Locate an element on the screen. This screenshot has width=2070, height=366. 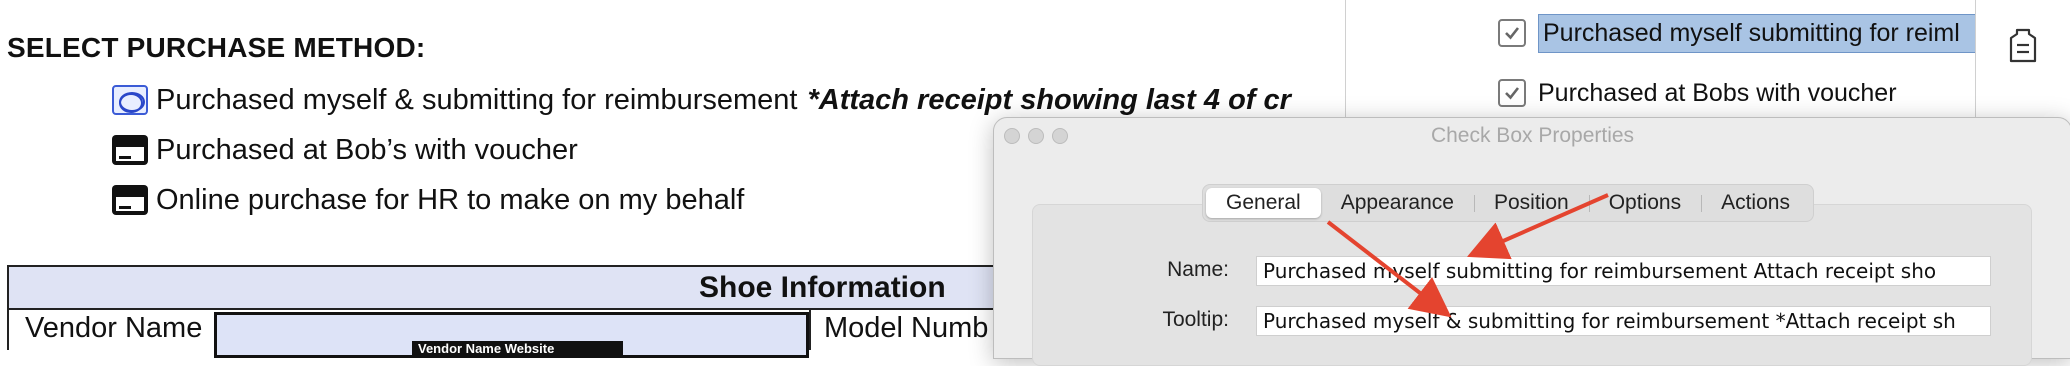
vendor-name-field: Vendor Name Website is located at coordinates (511, 335).